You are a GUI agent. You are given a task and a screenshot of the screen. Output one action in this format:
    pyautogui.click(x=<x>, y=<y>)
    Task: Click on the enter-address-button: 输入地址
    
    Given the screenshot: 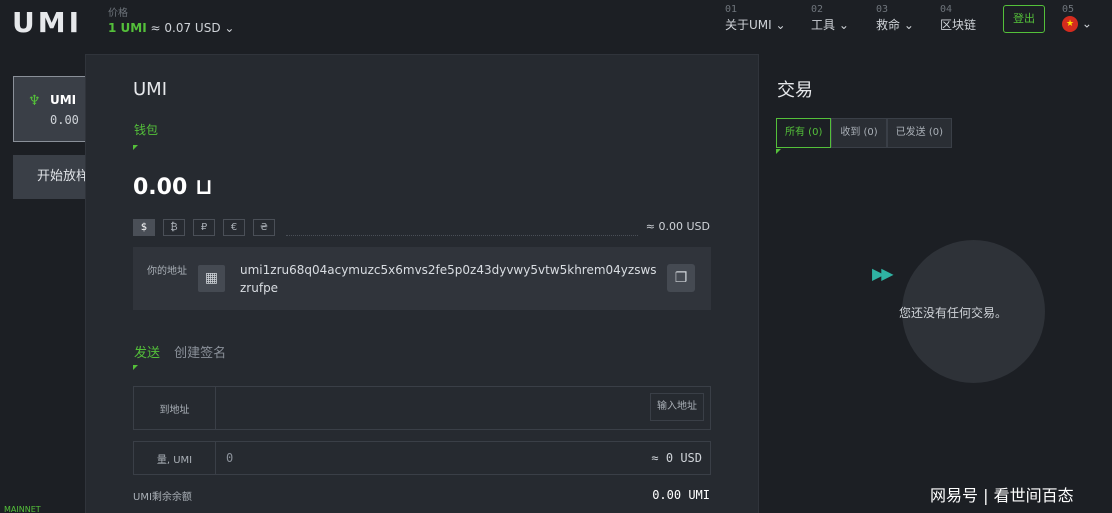 What is the action you would take?
    pyautogui.click(x=677, y=407)
    